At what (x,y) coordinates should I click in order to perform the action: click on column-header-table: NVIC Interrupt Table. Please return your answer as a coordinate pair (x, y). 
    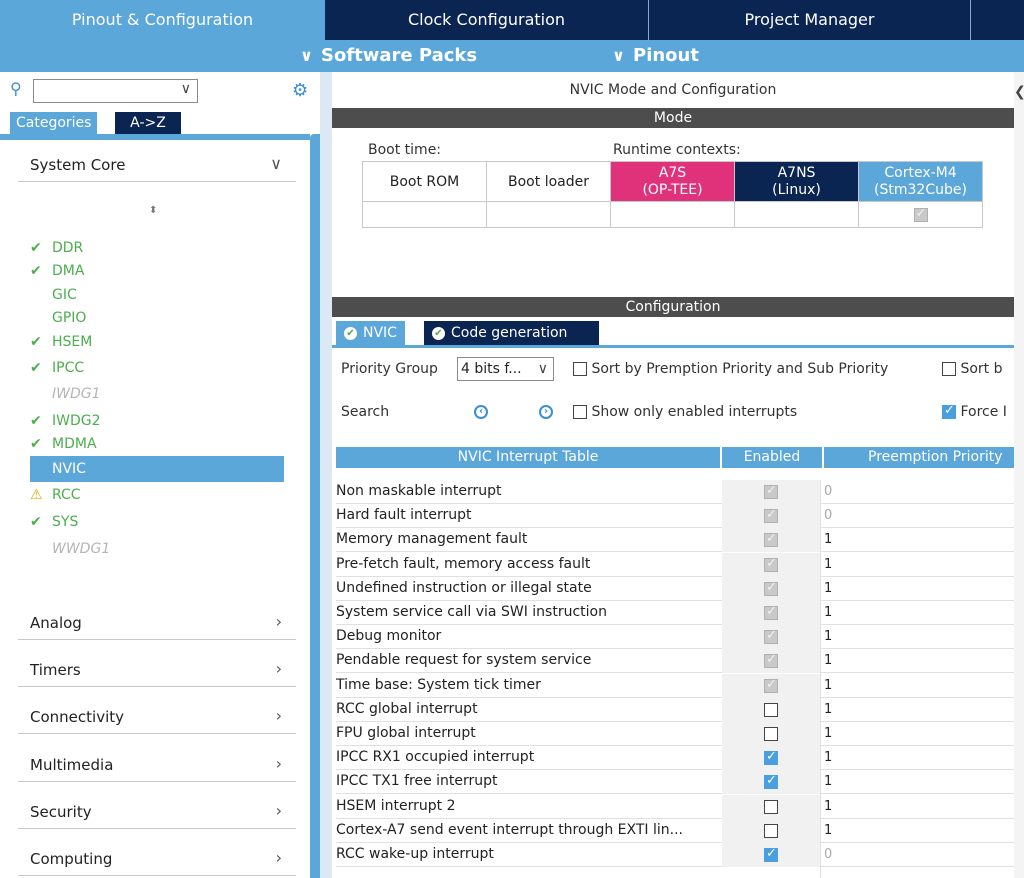
    Looking at the image, I should click on (528, 457).